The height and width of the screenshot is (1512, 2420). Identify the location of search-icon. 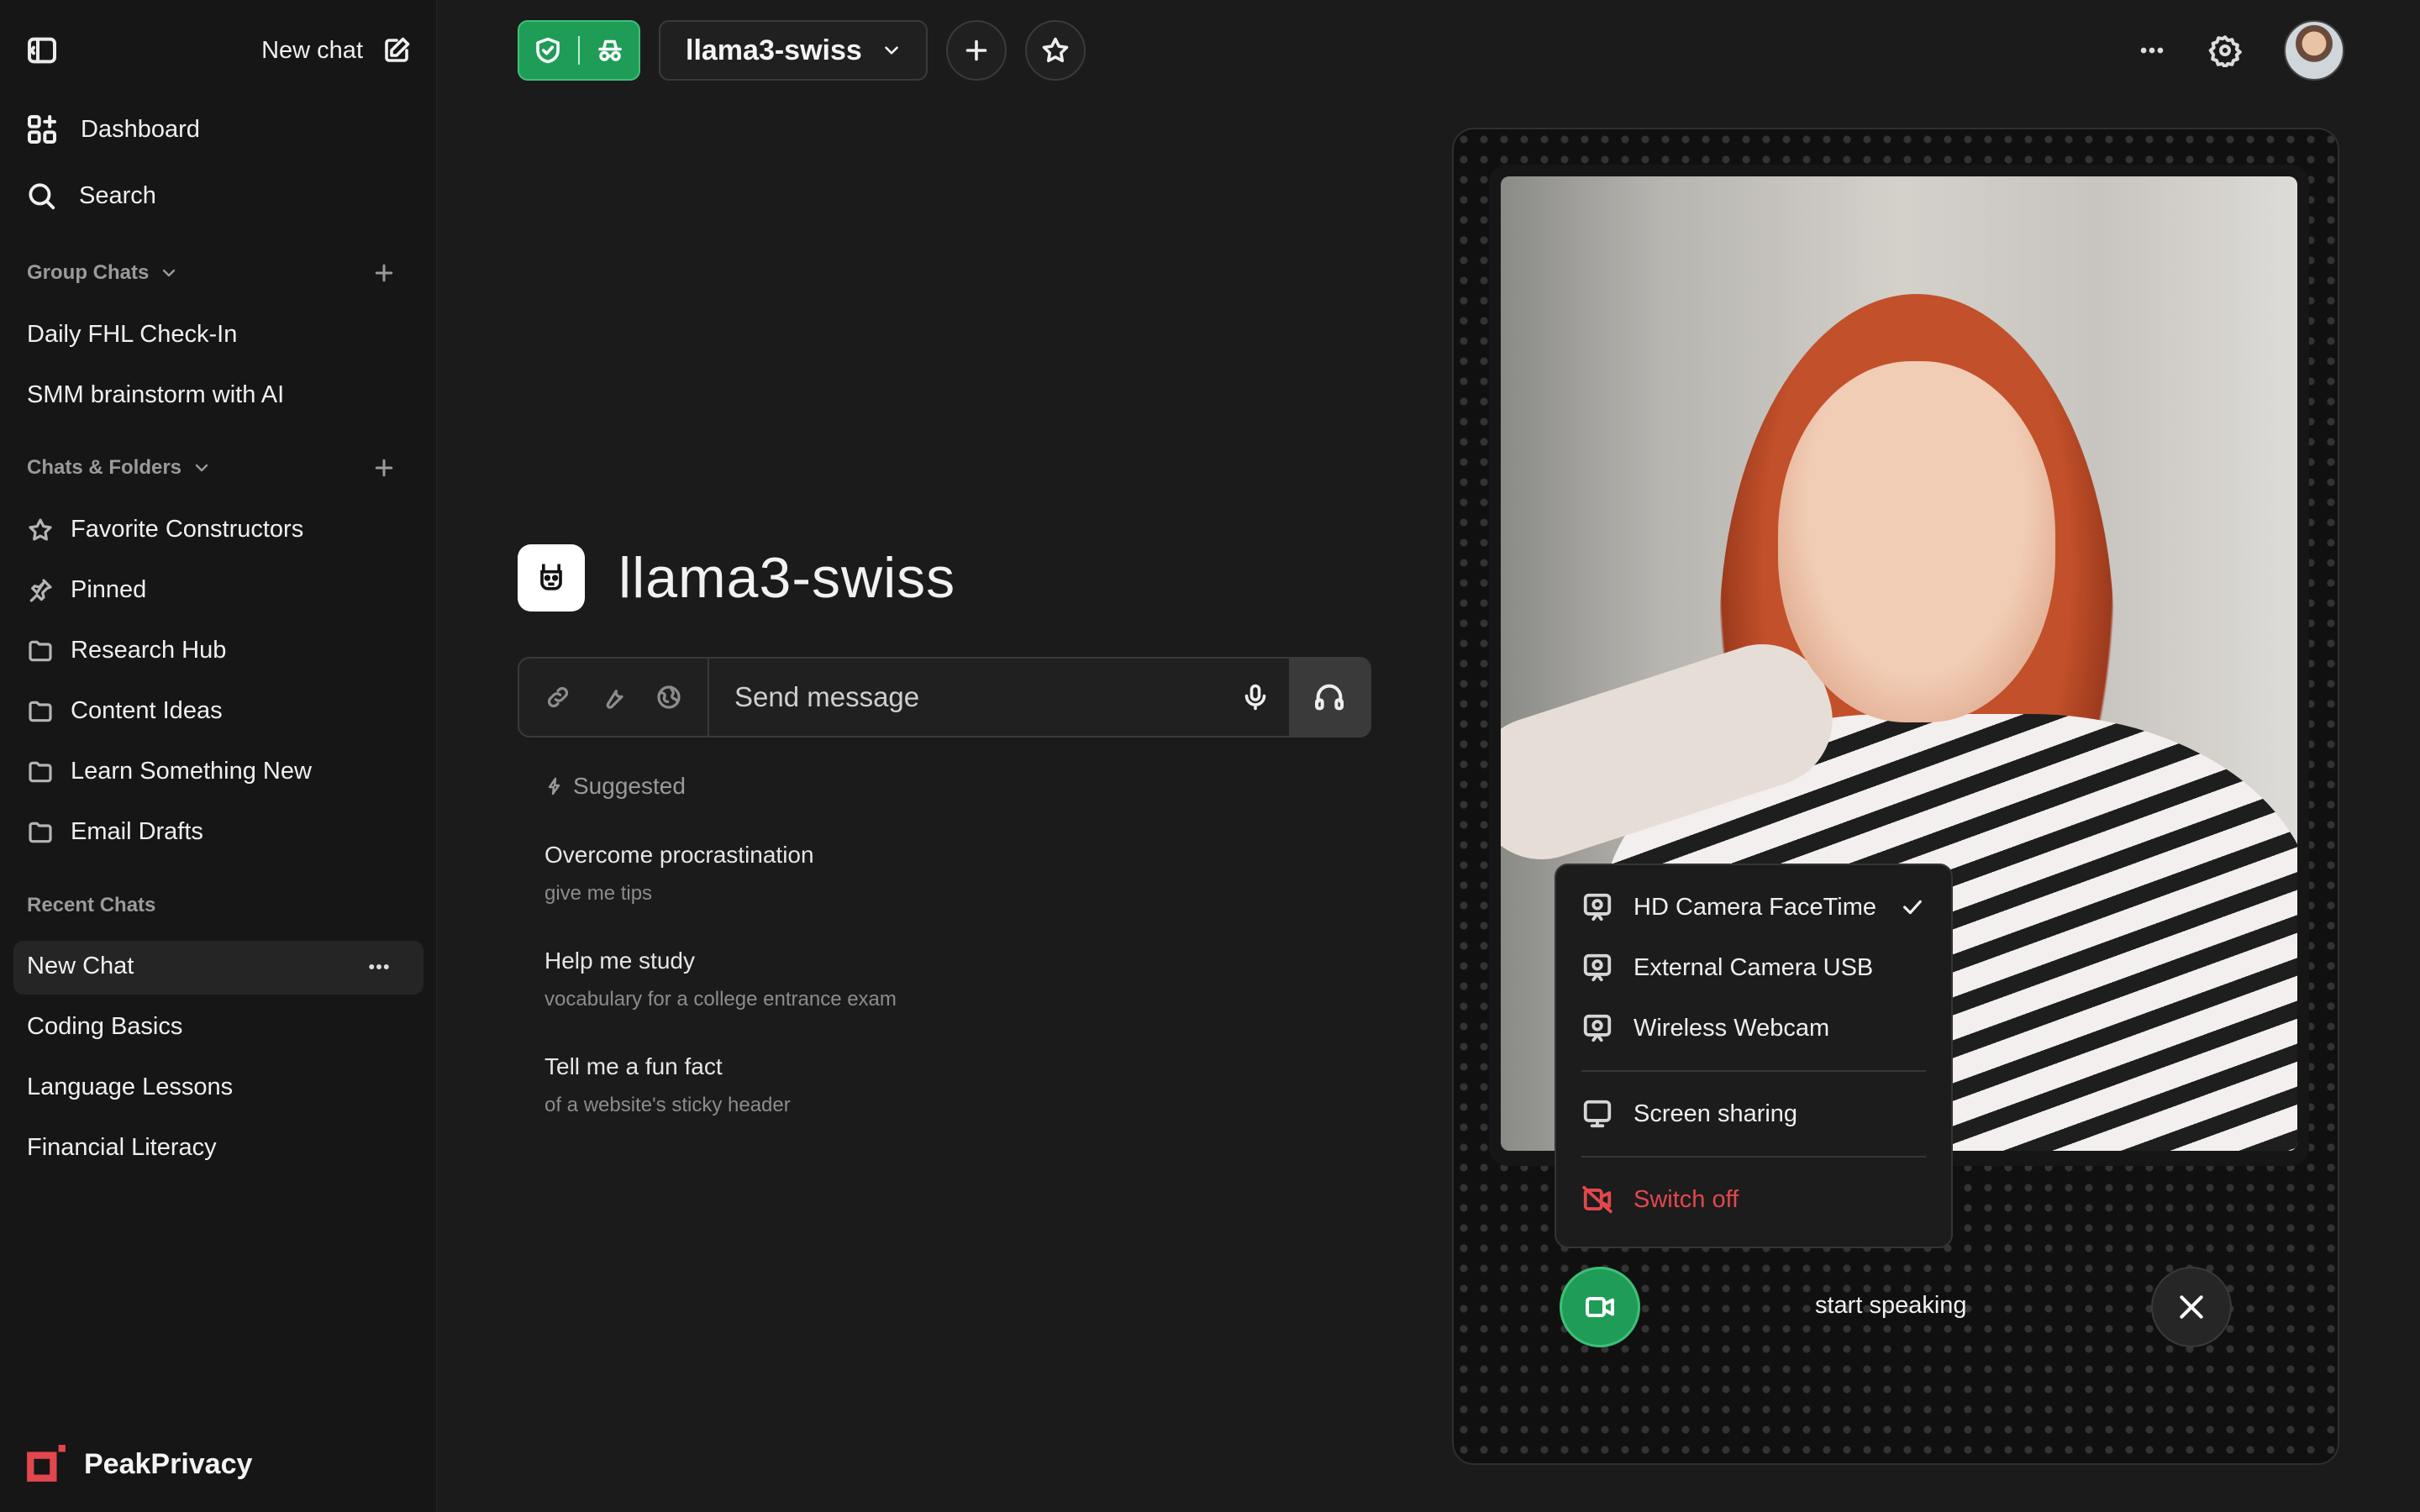
(41, 196).